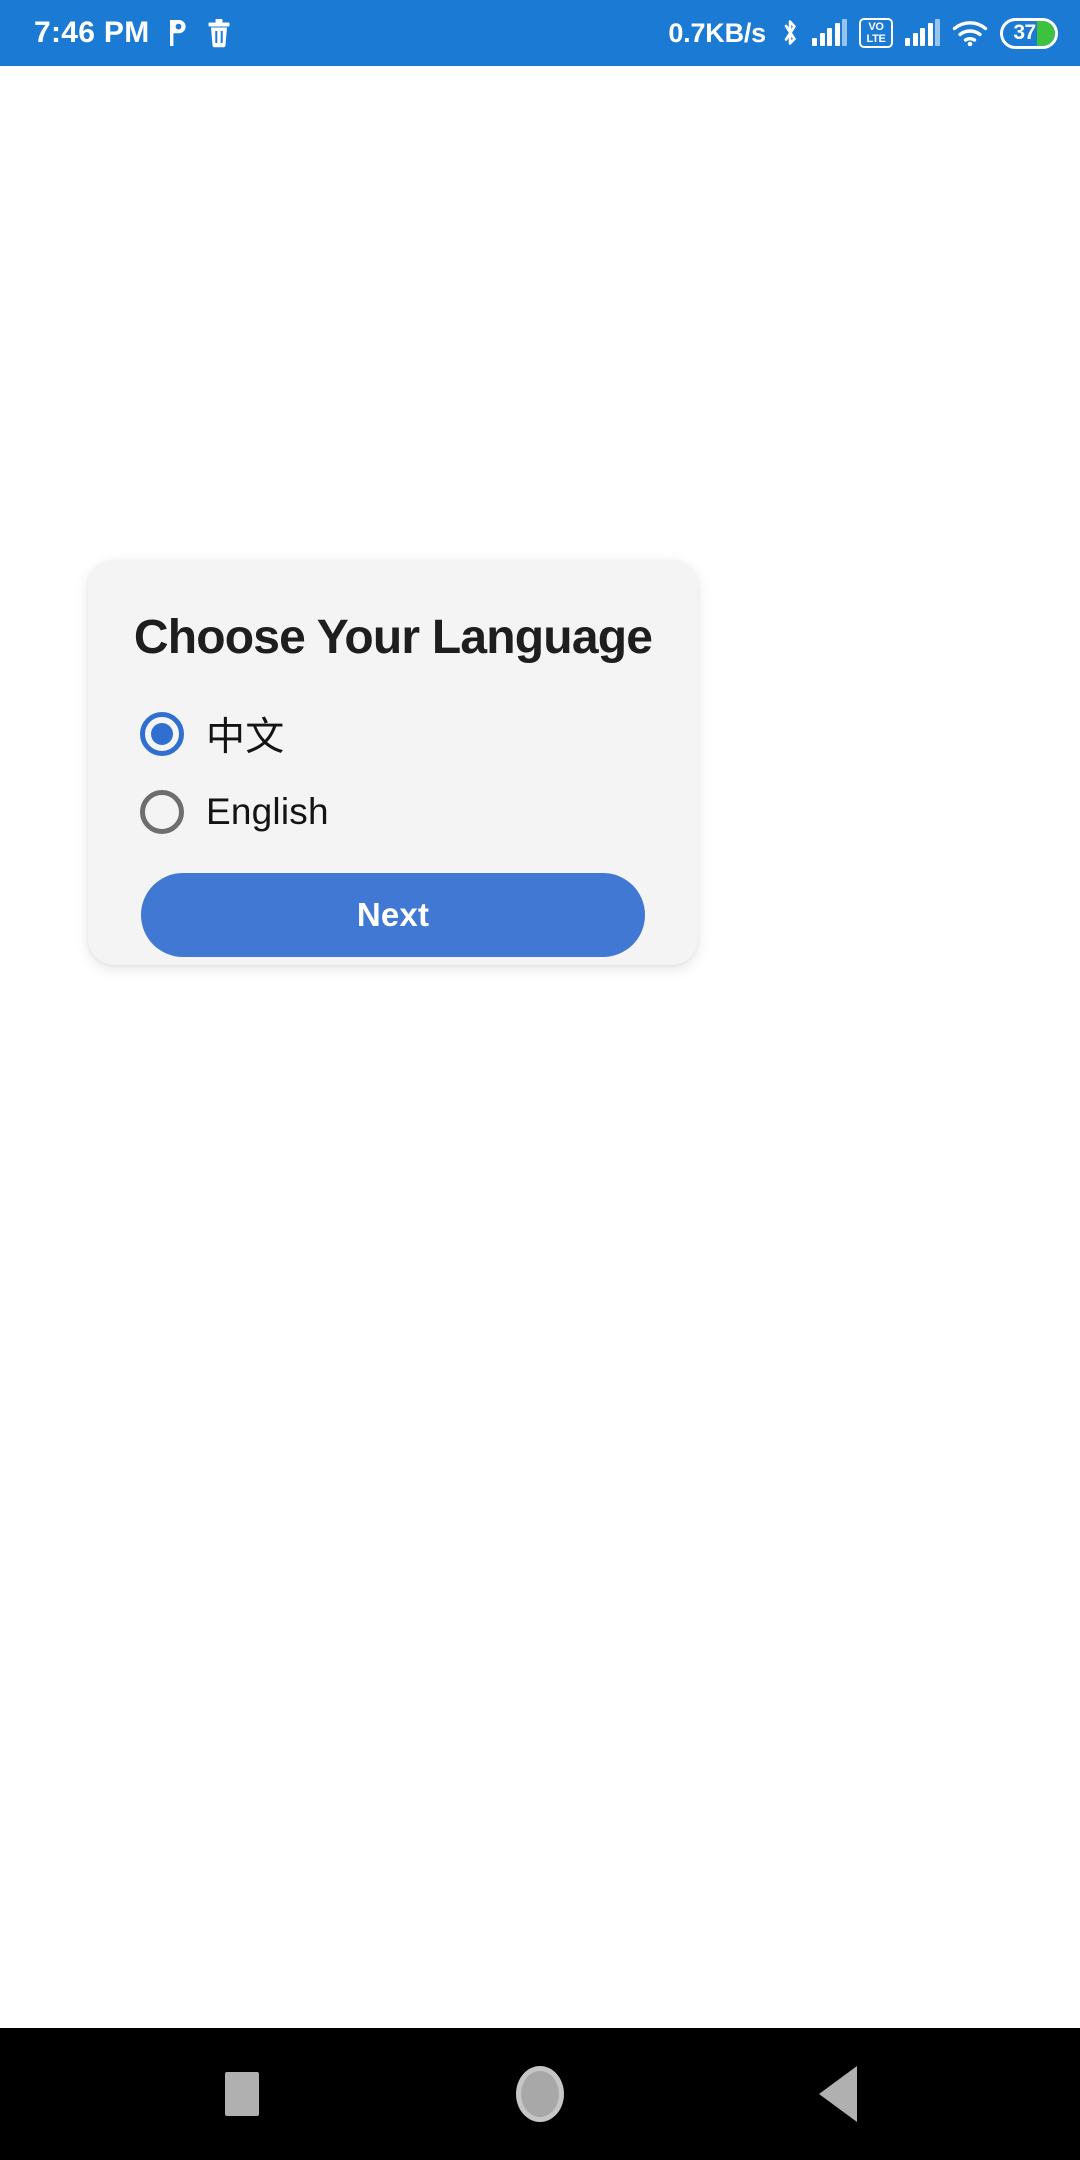 The height and width of the screenshot is (2160, 1080). What do you see at coordinates (790, 33) in the screenshot?
I see `bluetooth-icon` at bounding box center [790, 33].